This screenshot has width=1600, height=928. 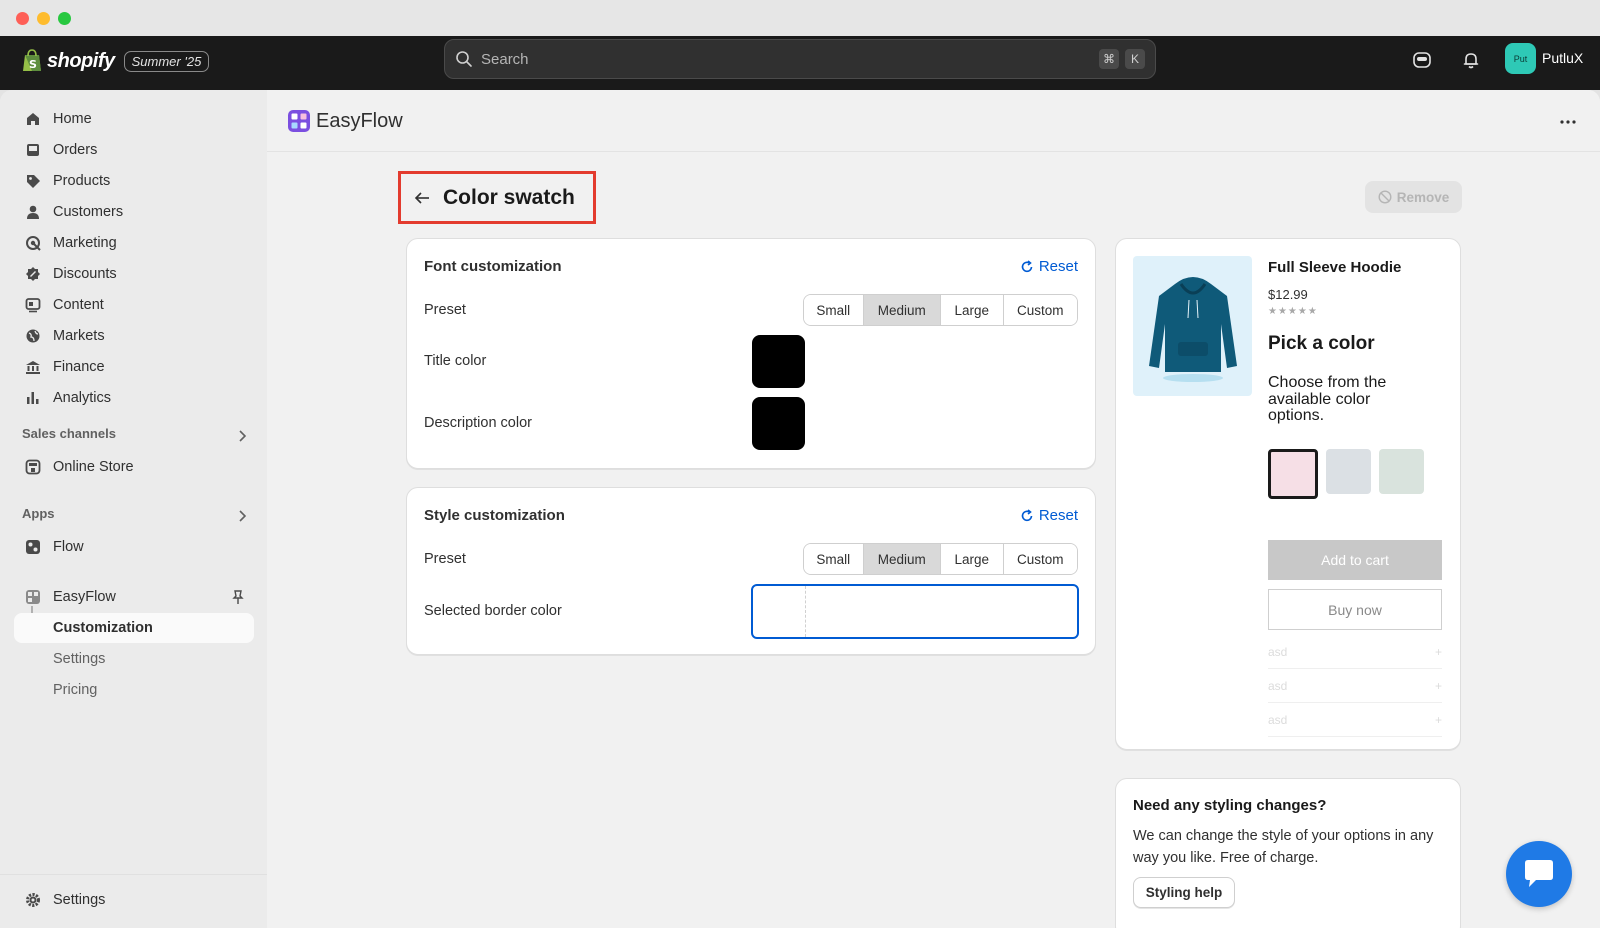 I want to click on border-color-swatch, so click(x=779, y=611).